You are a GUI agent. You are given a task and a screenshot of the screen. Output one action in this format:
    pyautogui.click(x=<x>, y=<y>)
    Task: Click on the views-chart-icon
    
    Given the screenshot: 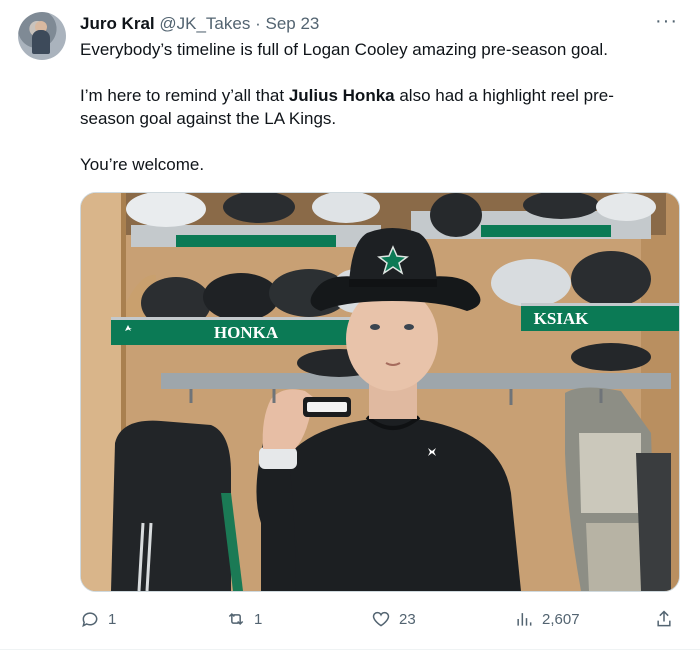 What is the action you would take?
    pyautogui.click(x=524, y=619)
    